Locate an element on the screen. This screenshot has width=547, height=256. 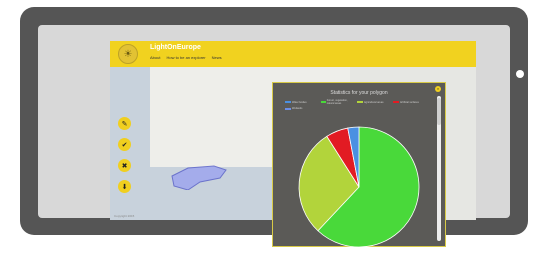
legend-label: Agricultural areas is located at coordinates (374, 102).